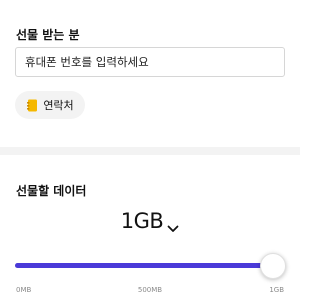  Describe the element at coordinates (273, 266) in the screenshot. I see `slider-thumb` at that location.